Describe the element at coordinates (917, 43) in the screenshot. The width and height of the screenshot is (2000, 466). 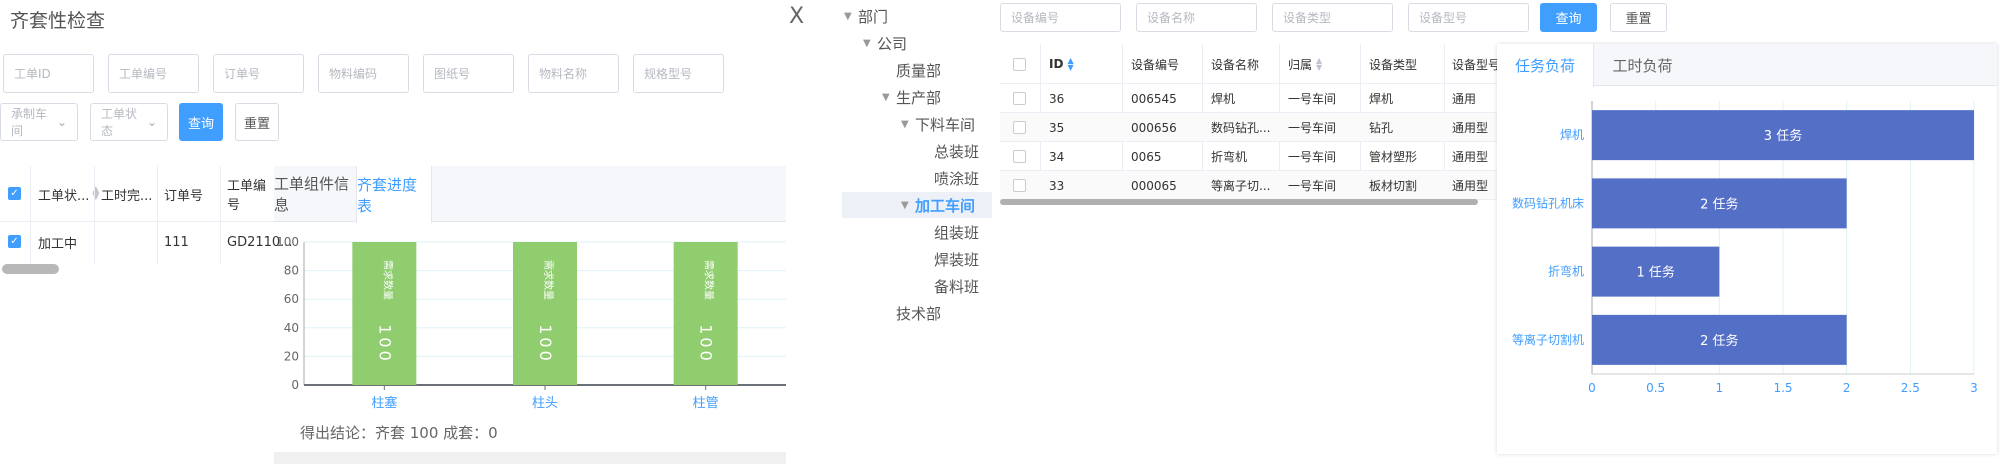
I see `tree-node: ▼ 公司` at that location.